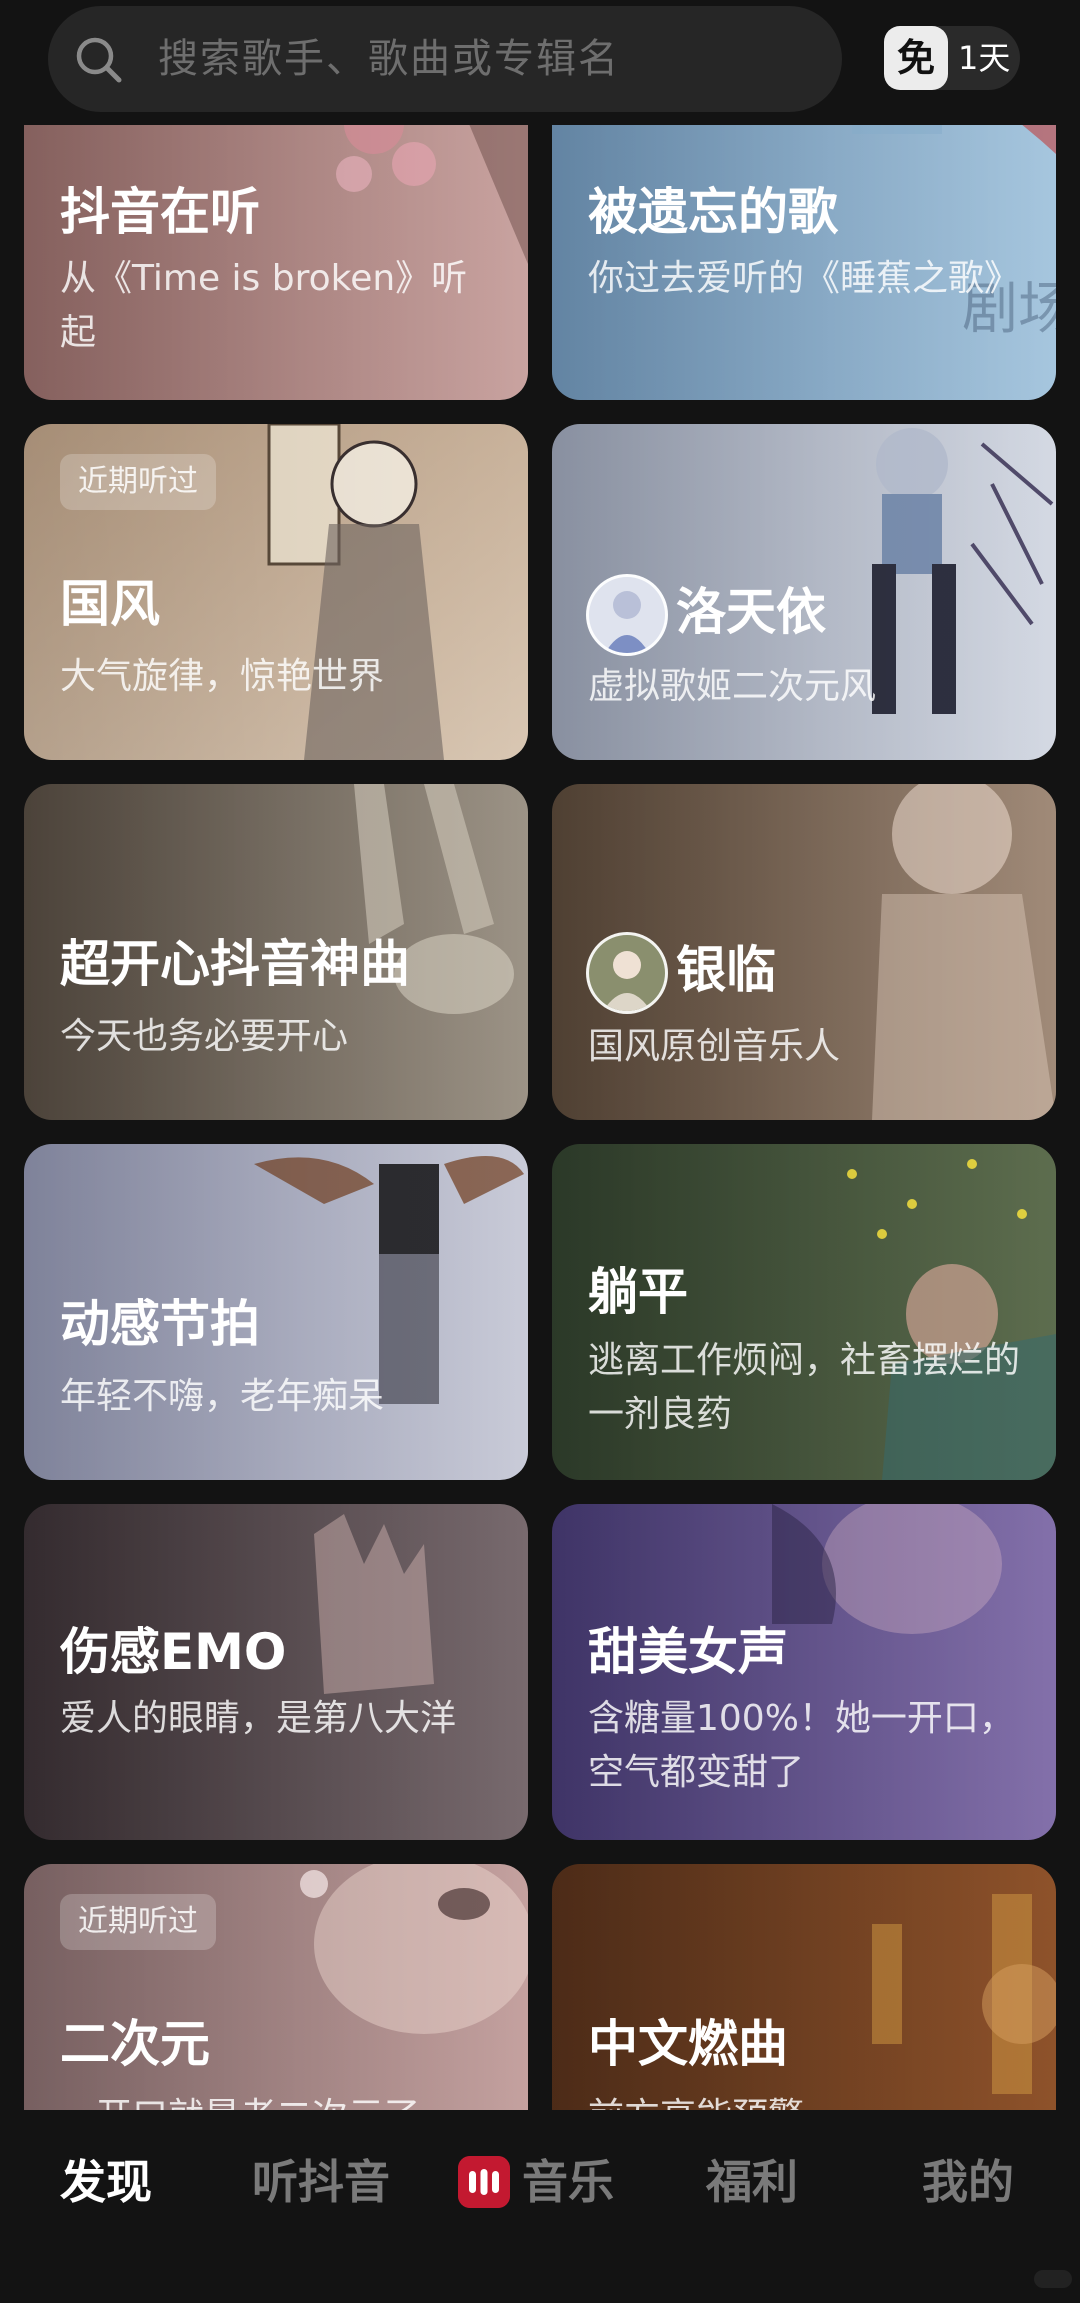 This screenshot has width=1080, height=2303. I want to click on card-title: 被遗忘的歌, so click(713, 212).